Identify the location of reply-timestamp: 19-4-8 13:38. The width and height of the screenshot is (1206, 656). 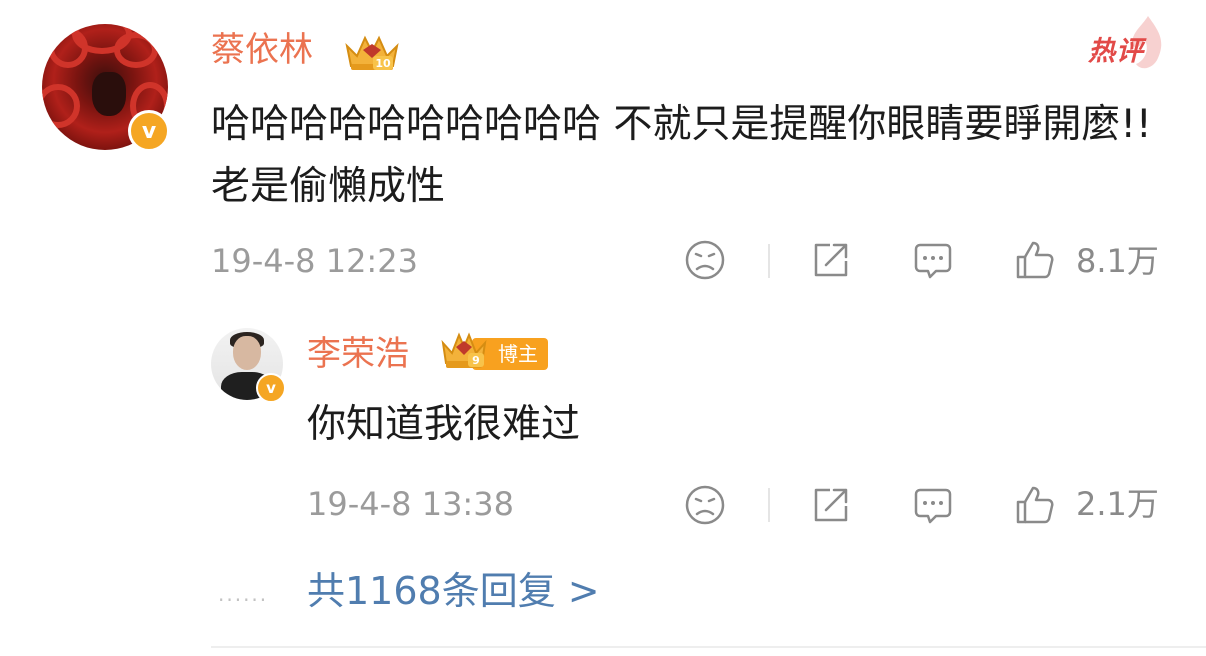
(410, 504).